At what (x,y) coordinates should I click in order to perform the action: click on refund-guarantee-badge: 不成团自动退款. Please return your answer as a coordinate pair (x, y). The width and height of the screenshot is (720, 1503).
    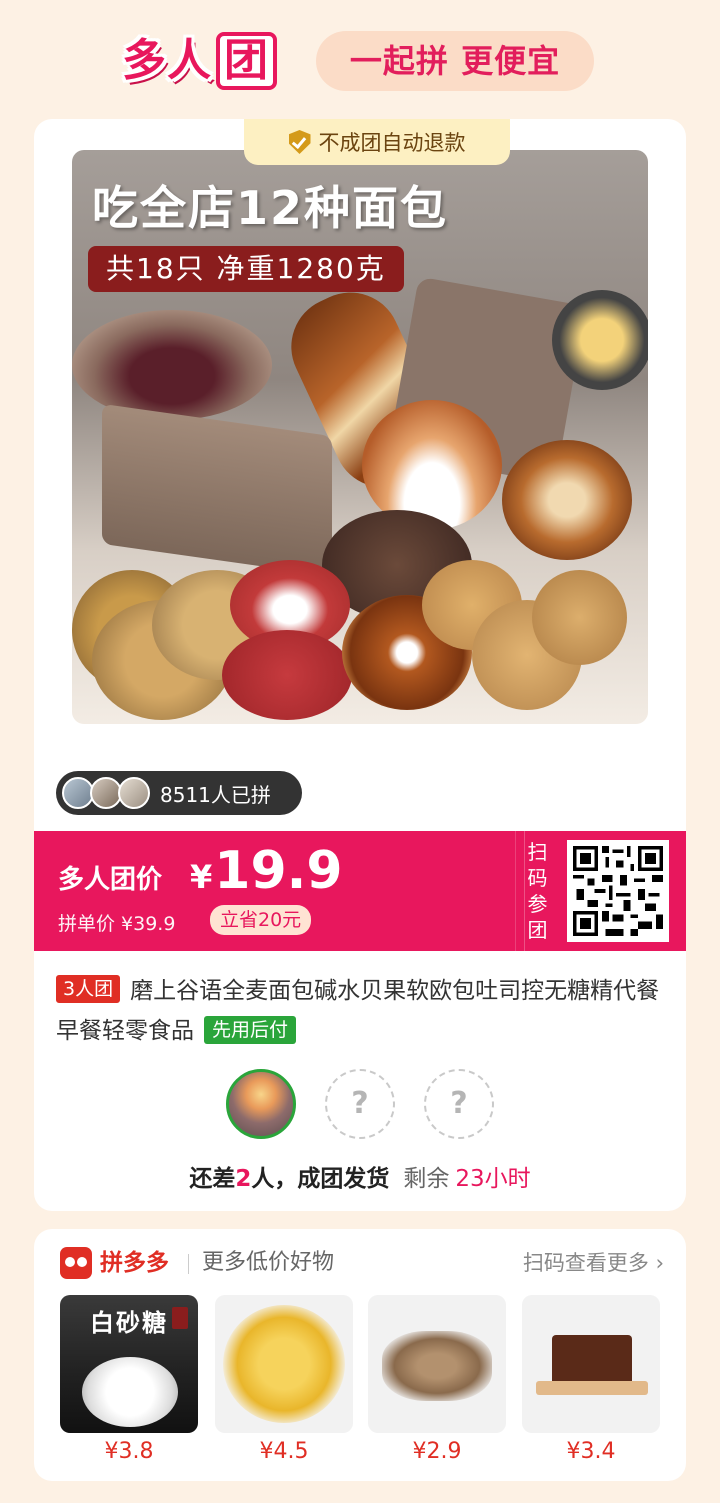
    Looking at the image, I should click on (377, 142).